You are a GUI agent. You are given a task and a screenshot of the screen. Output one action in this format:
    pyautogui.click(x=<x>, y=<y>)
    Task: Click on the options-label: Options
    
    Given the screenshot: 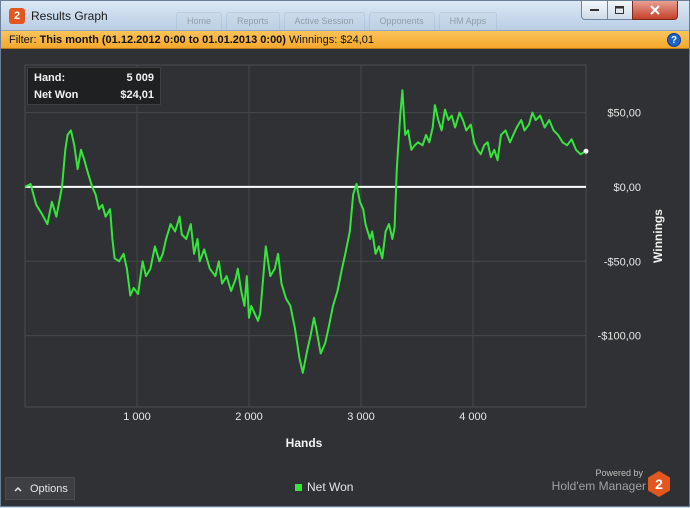 What is the action you would take?
    pyautogui.click(x=49, y=488)
    